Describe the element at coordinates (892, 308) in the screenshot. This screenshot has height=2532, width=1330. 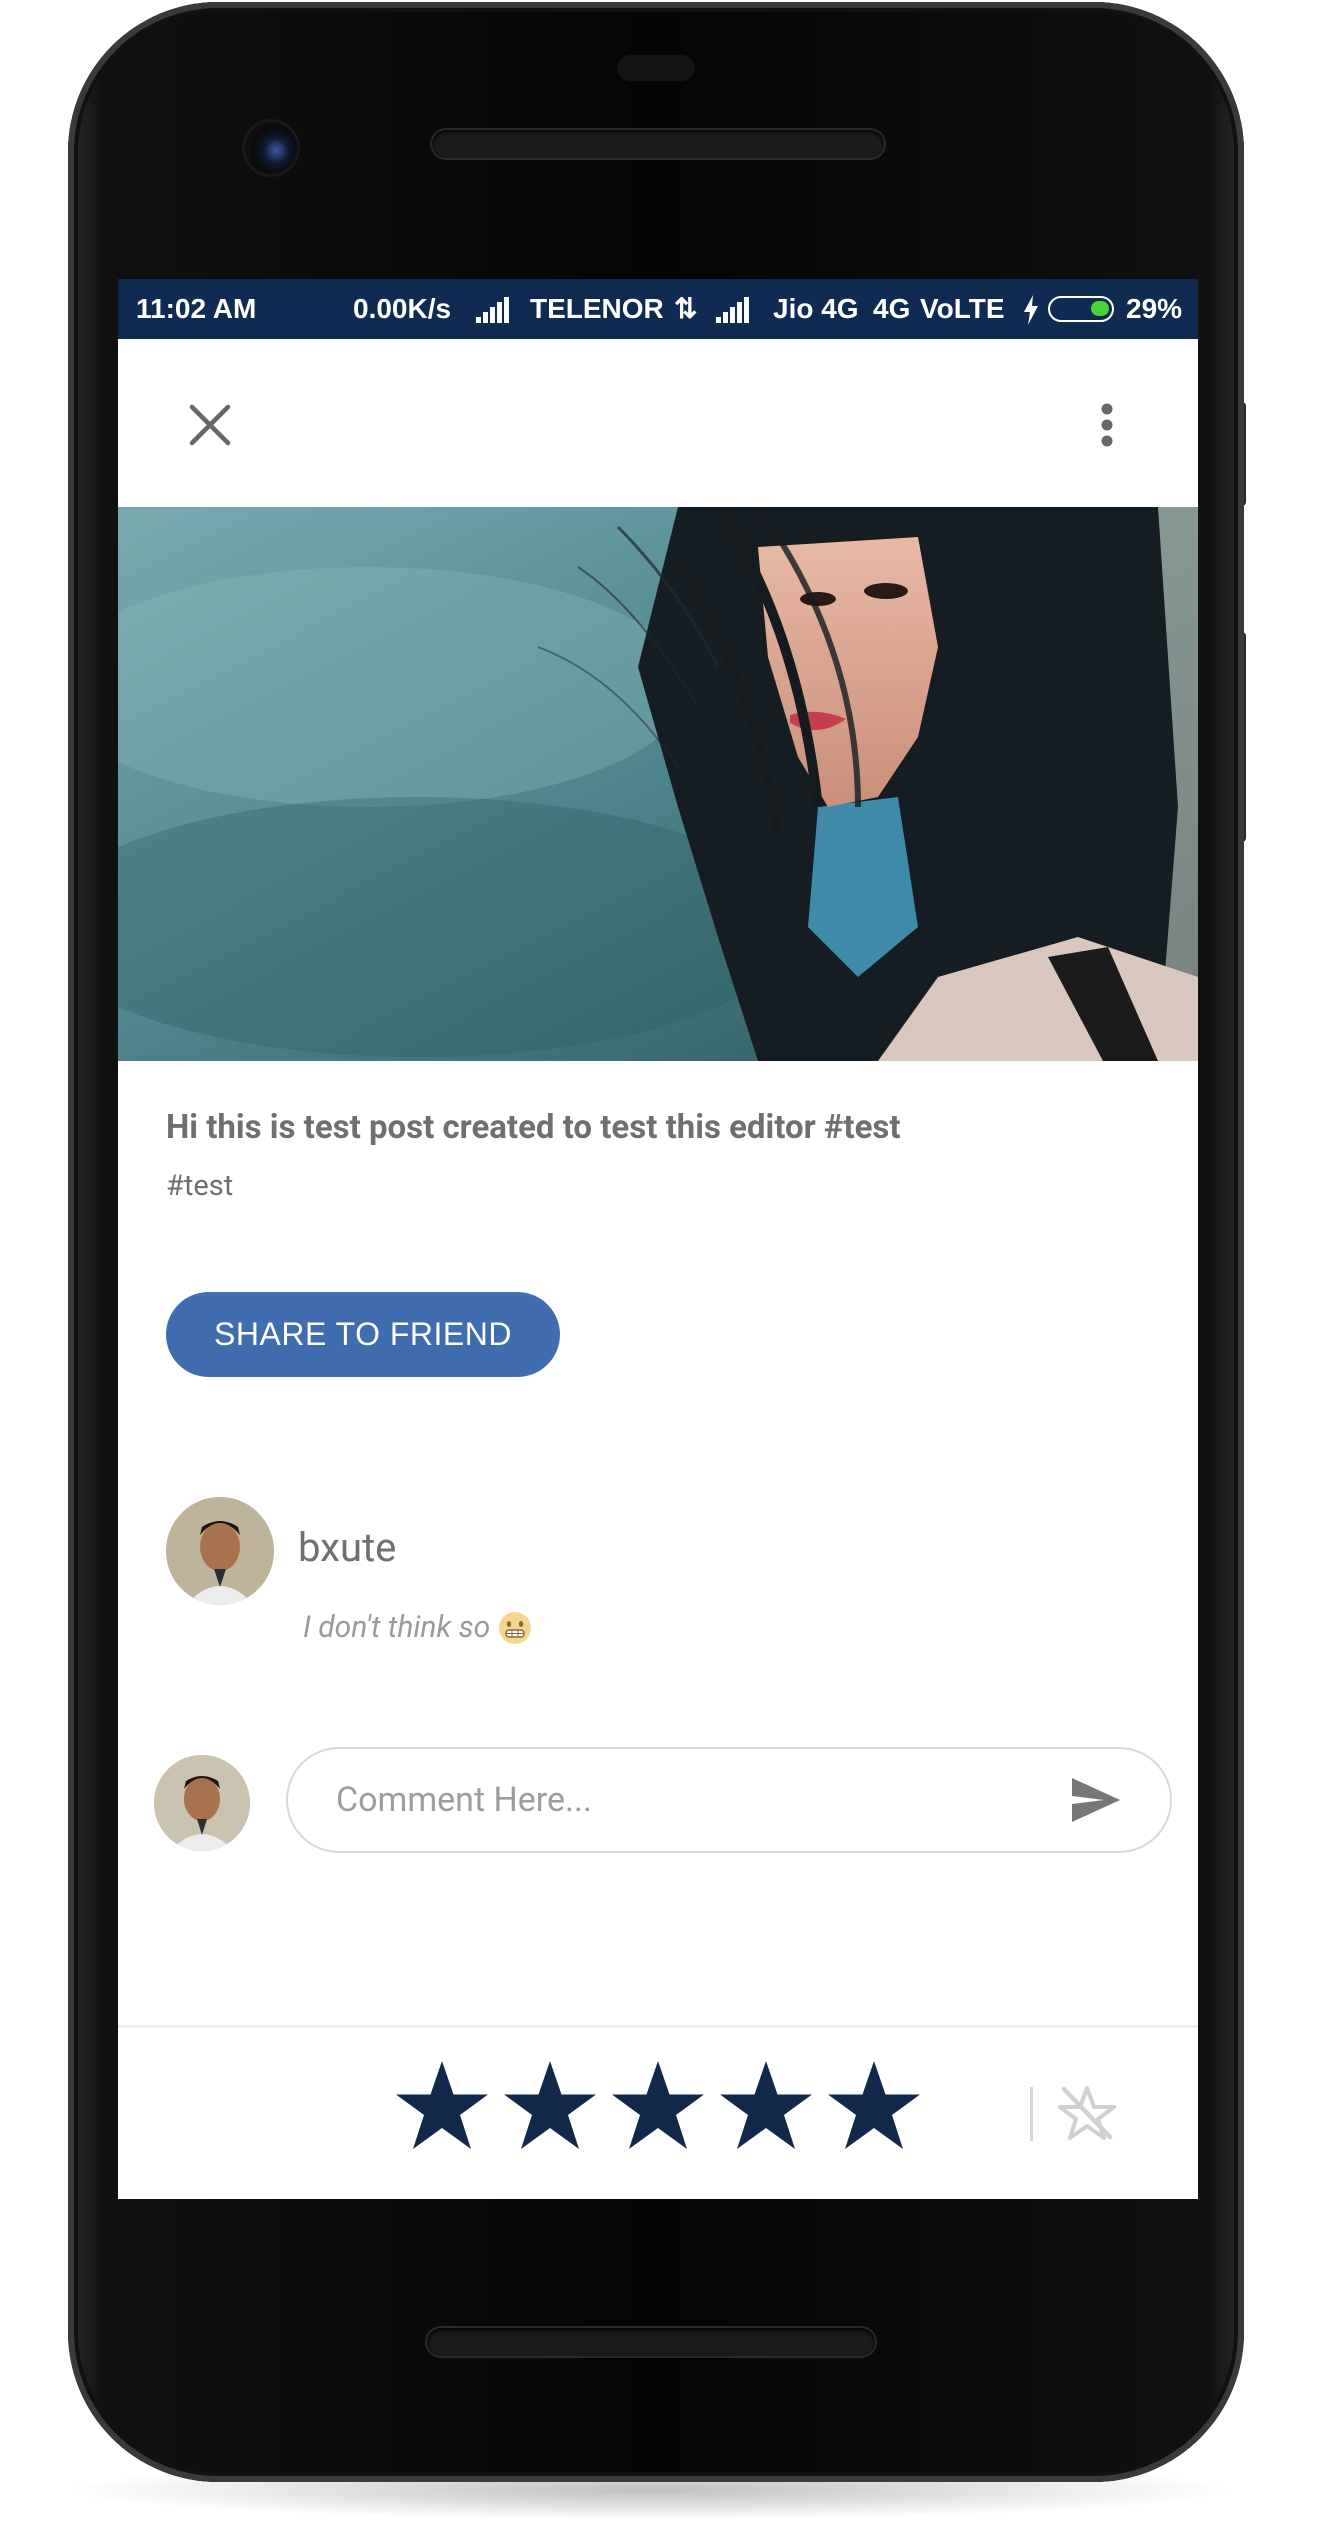
I see `network-type: 4G` at that location.